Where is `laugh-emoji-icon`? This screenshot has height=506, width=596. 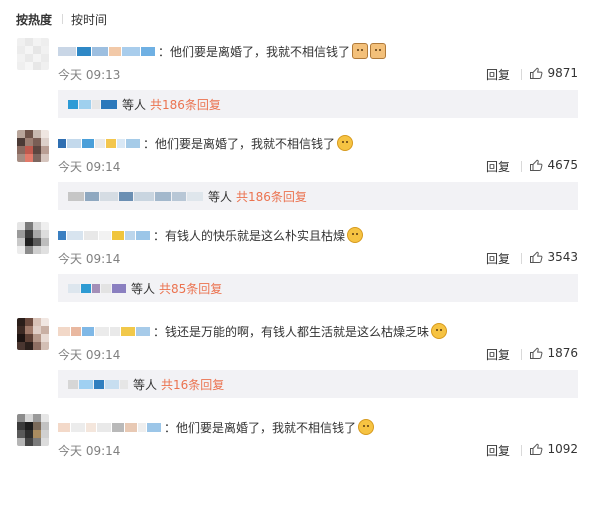
laugh-emoji-icon is located at coordinates (355, 235).